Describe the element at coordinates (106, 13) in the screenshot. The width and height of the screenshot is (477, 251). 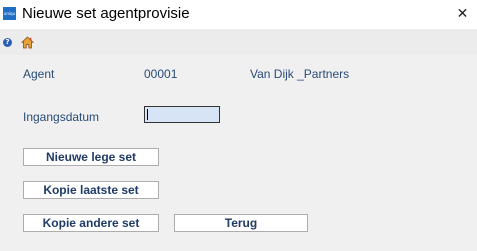
I see `window-title: Nieuwe set agentprovisie` at that location.